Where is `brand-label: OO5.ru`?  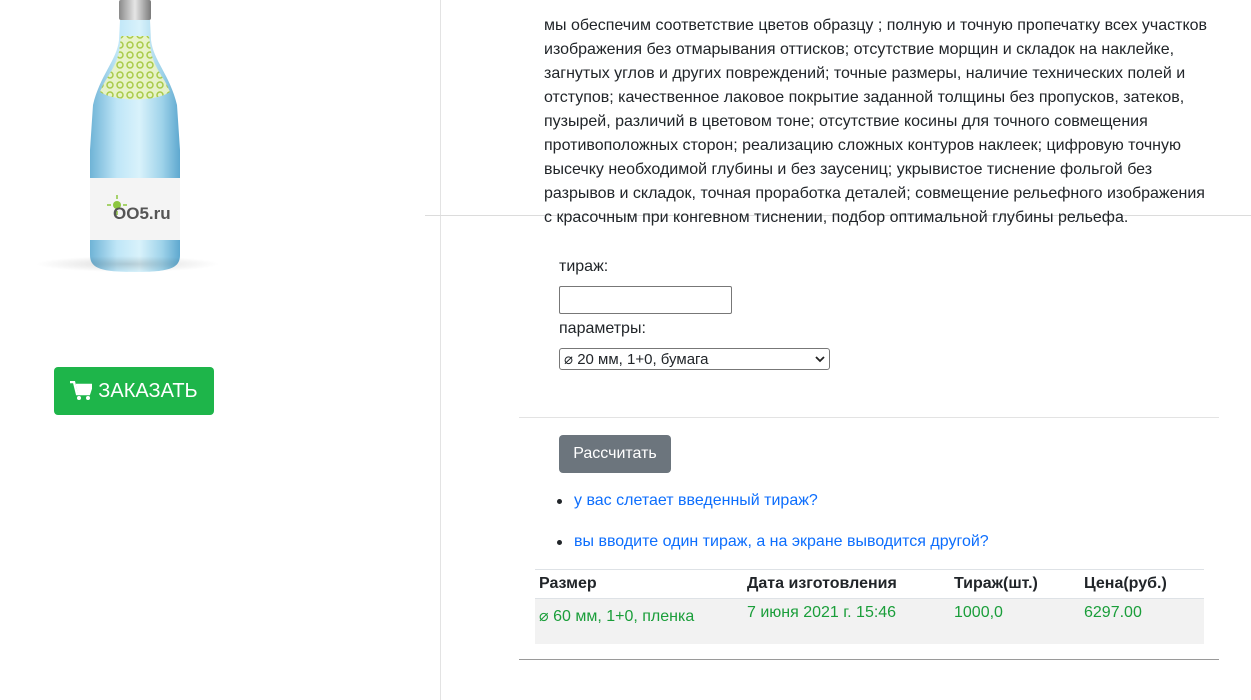 brand-label: OO5.ru is located at coordinates (142, 213).